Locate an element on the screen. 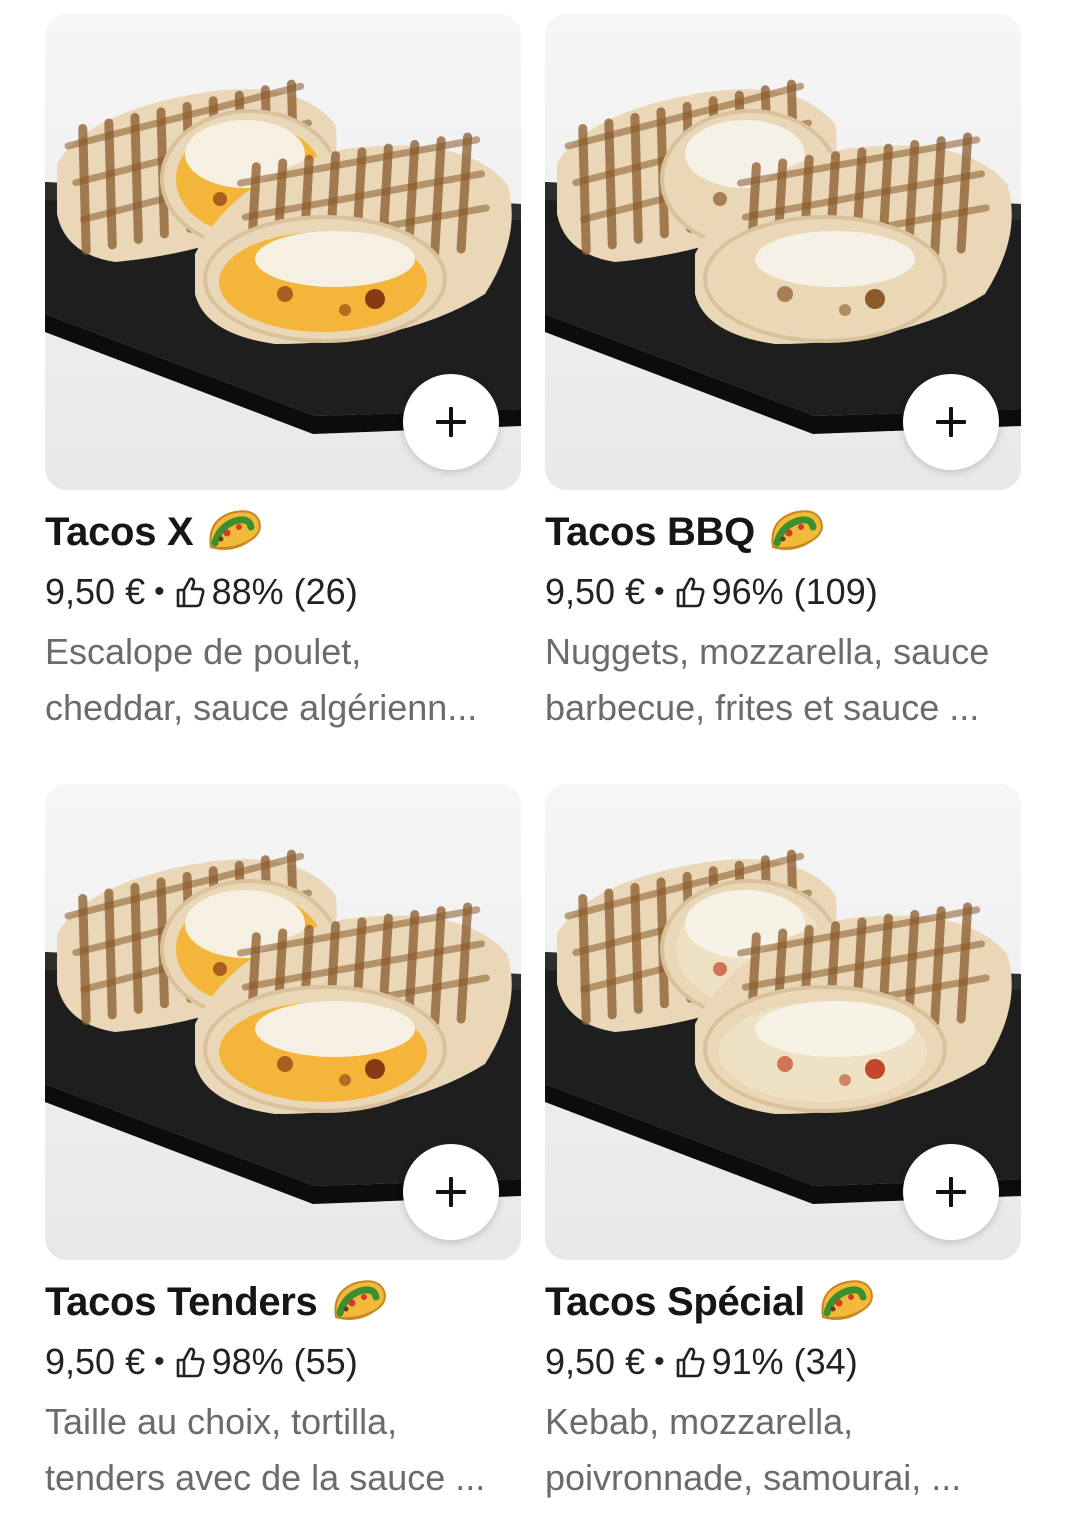 The height and width of the screenshot is (1536, 1065). item-title: Tacos BBQ is located at coordinates (650, 531).